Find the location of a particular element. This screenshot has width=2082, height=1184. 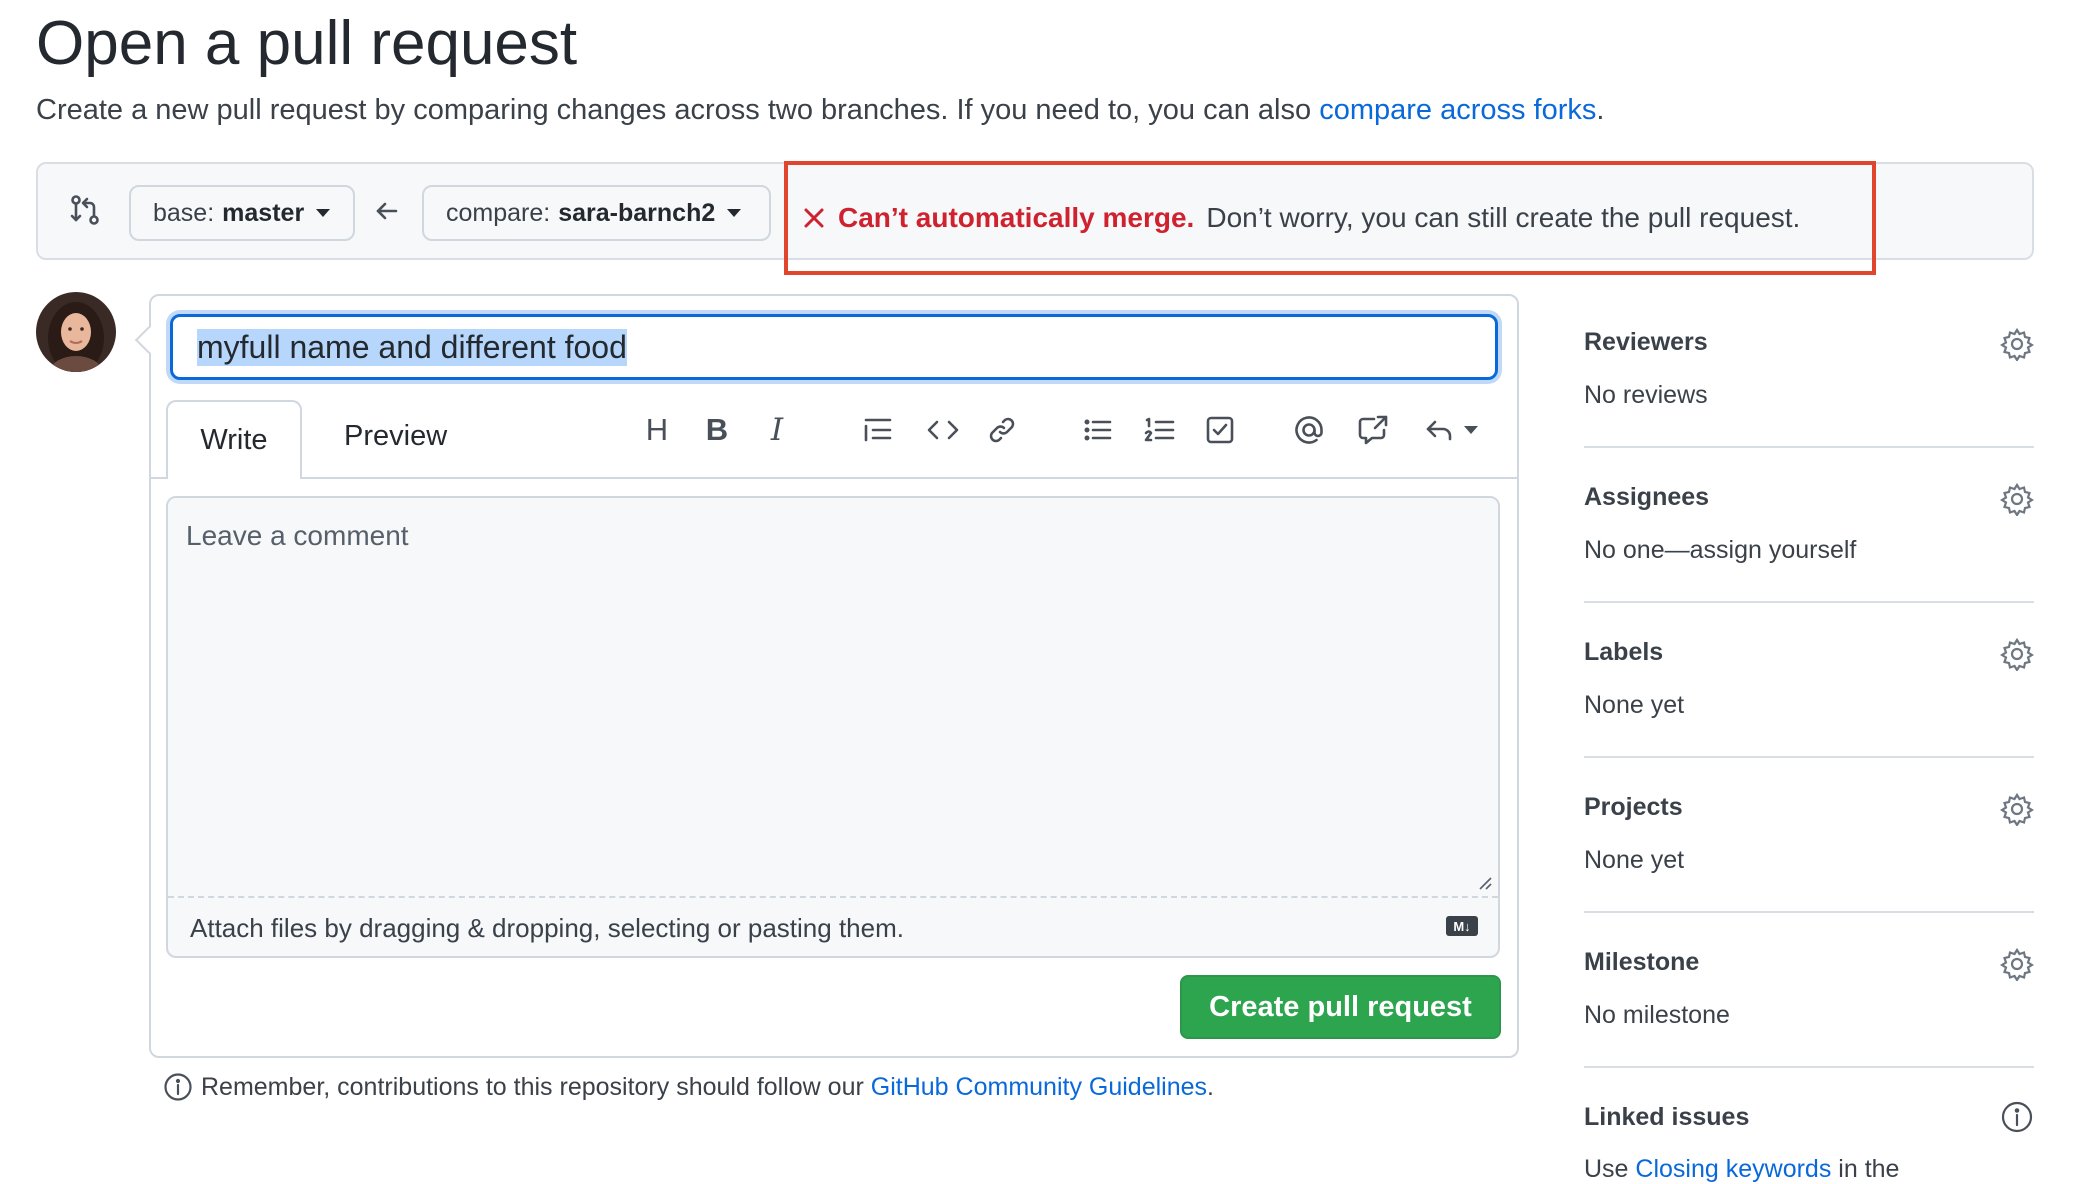

bold-button: B is located at coordinates (717, 430).